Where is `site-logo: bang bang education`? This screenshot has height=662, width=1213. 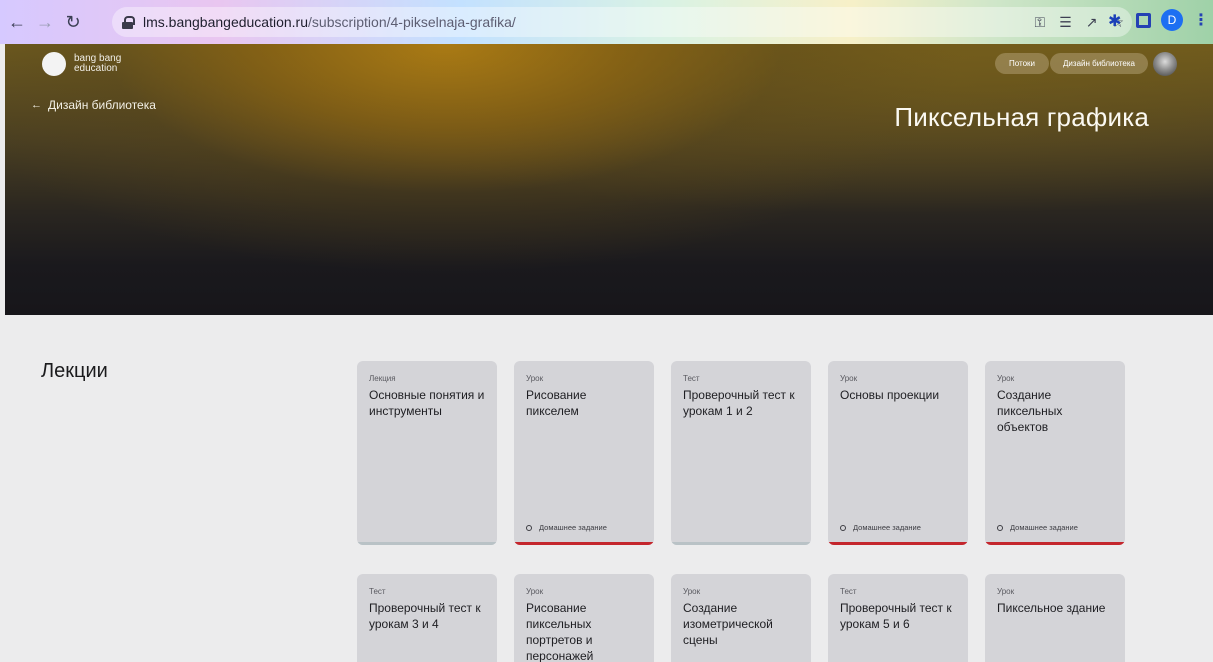 site-logo: bang bang education is located at coordinates (81, 64).